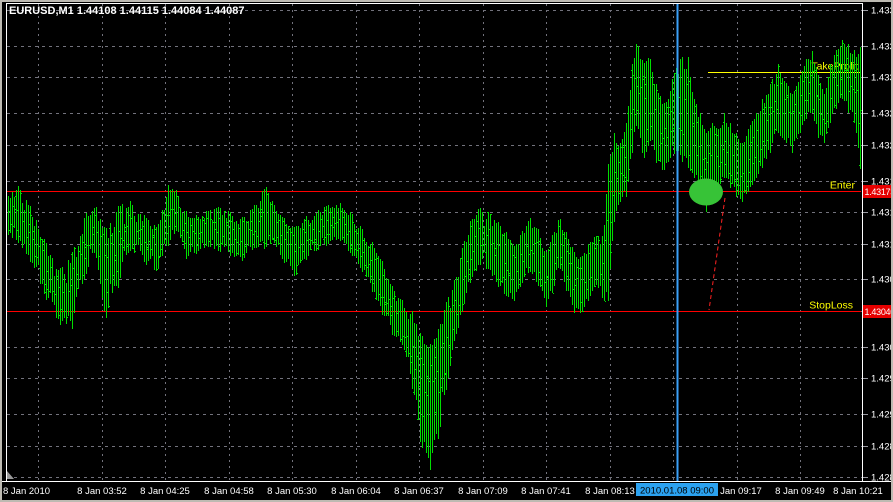 Image resolution: width=893 pixels, height=502 pixels. I want to click on time-tick-label: 8 Jan 06:37, so click(419, 491).